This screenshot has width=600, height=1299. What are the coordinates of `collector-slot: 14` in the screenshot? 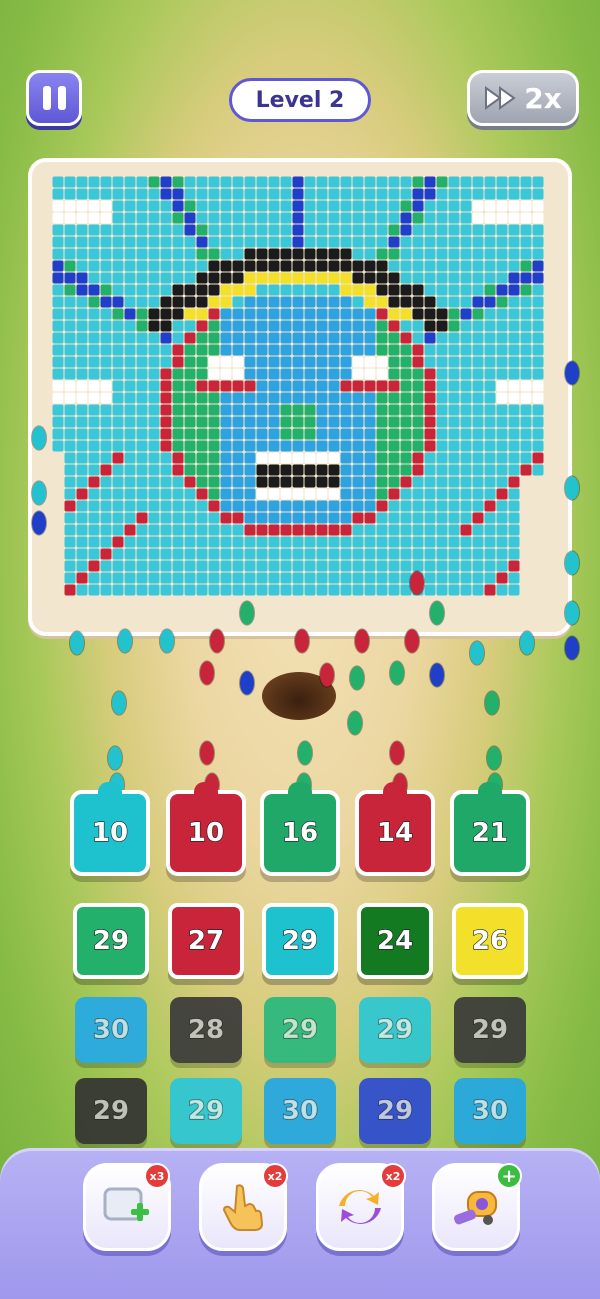 It's located at (395, 829).